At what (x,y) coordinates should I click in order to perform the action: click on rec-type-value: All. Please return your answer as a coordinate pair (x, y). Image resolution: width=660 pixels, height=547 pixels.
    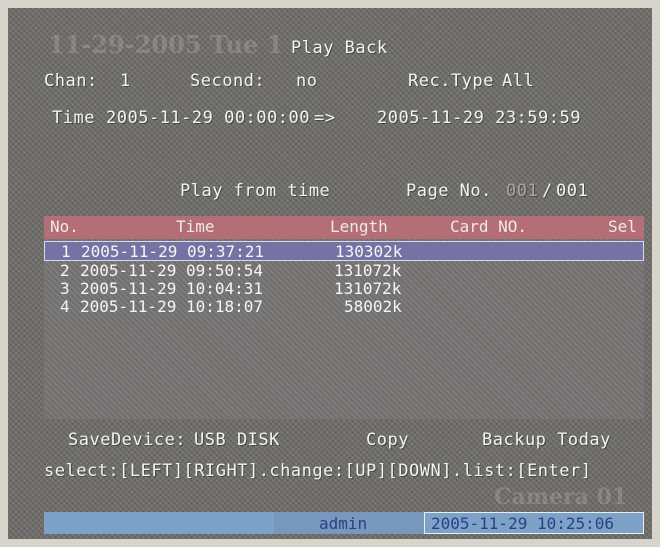
    Looking at the image, I should click on (518, 81).